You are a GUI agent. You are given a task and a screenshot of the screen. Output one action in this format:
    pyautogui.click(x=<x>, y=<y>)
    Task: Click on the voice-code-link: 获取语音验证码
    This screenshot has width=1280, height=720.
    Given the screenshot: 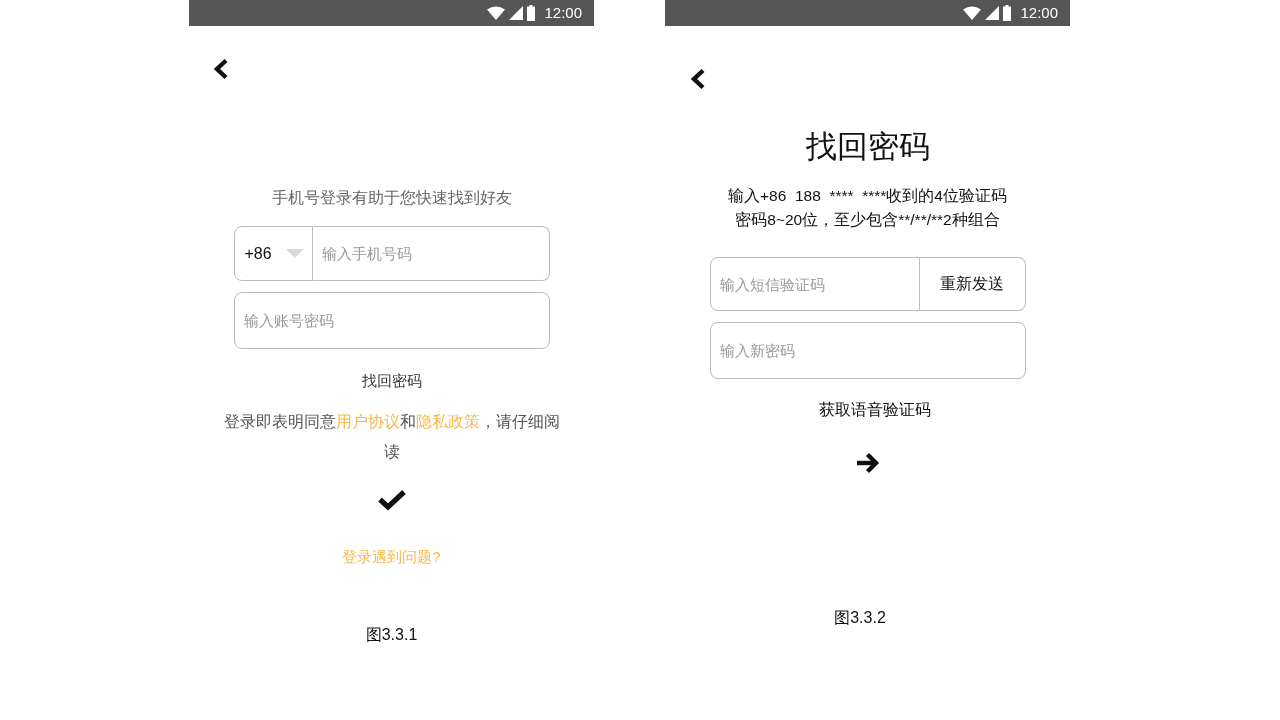 What is the action you would take?
    pyautogui.click(x=874, y=410)
    